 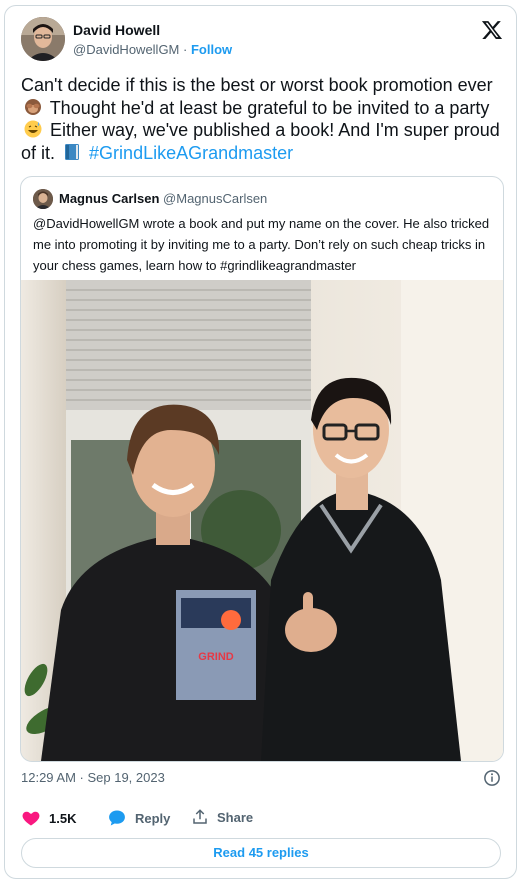 I want to click on blue-book-icon, so click(x=72, y=152).